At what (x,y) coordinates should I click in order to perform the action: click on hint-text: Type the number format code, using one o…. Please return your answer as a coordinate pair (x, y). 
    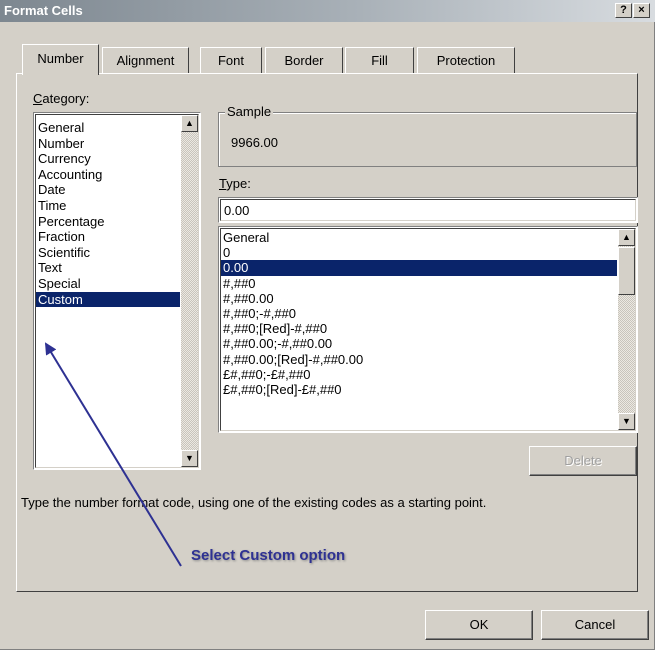
    Looking at the image, I should click on (254, 502).